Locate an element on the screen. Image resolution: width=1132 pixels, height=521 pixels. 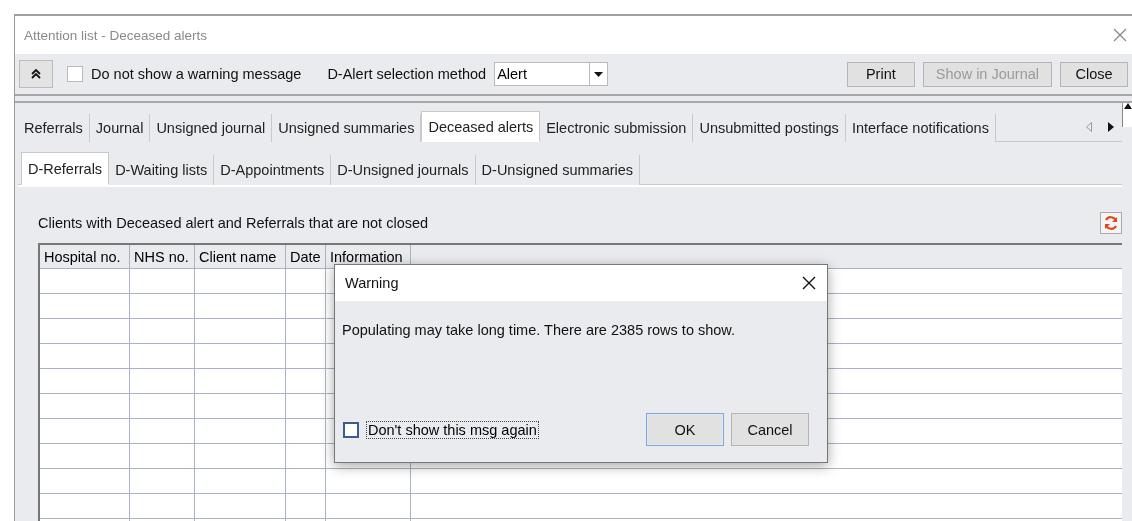
subtab: D-Unsigned summaries is located at coordinates (558, 170).